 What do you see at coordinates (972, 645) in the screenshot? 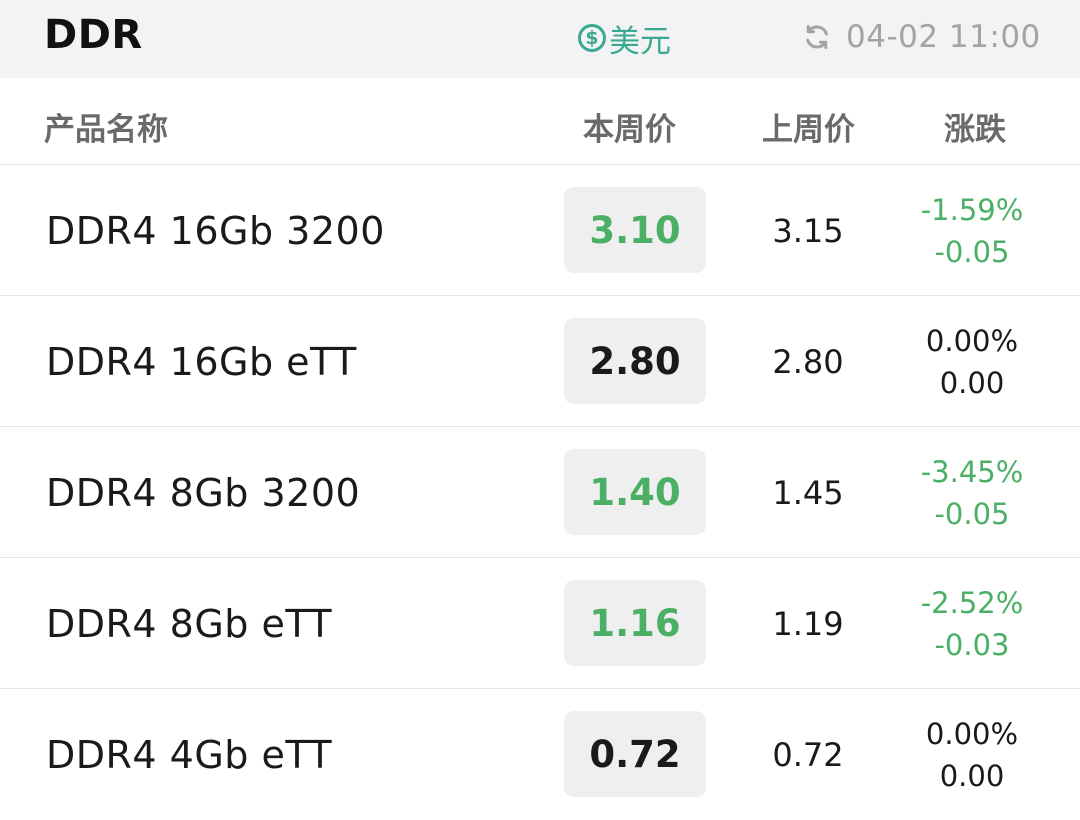
I see `change-amount: -0.03` at bounding box center [972, 645].